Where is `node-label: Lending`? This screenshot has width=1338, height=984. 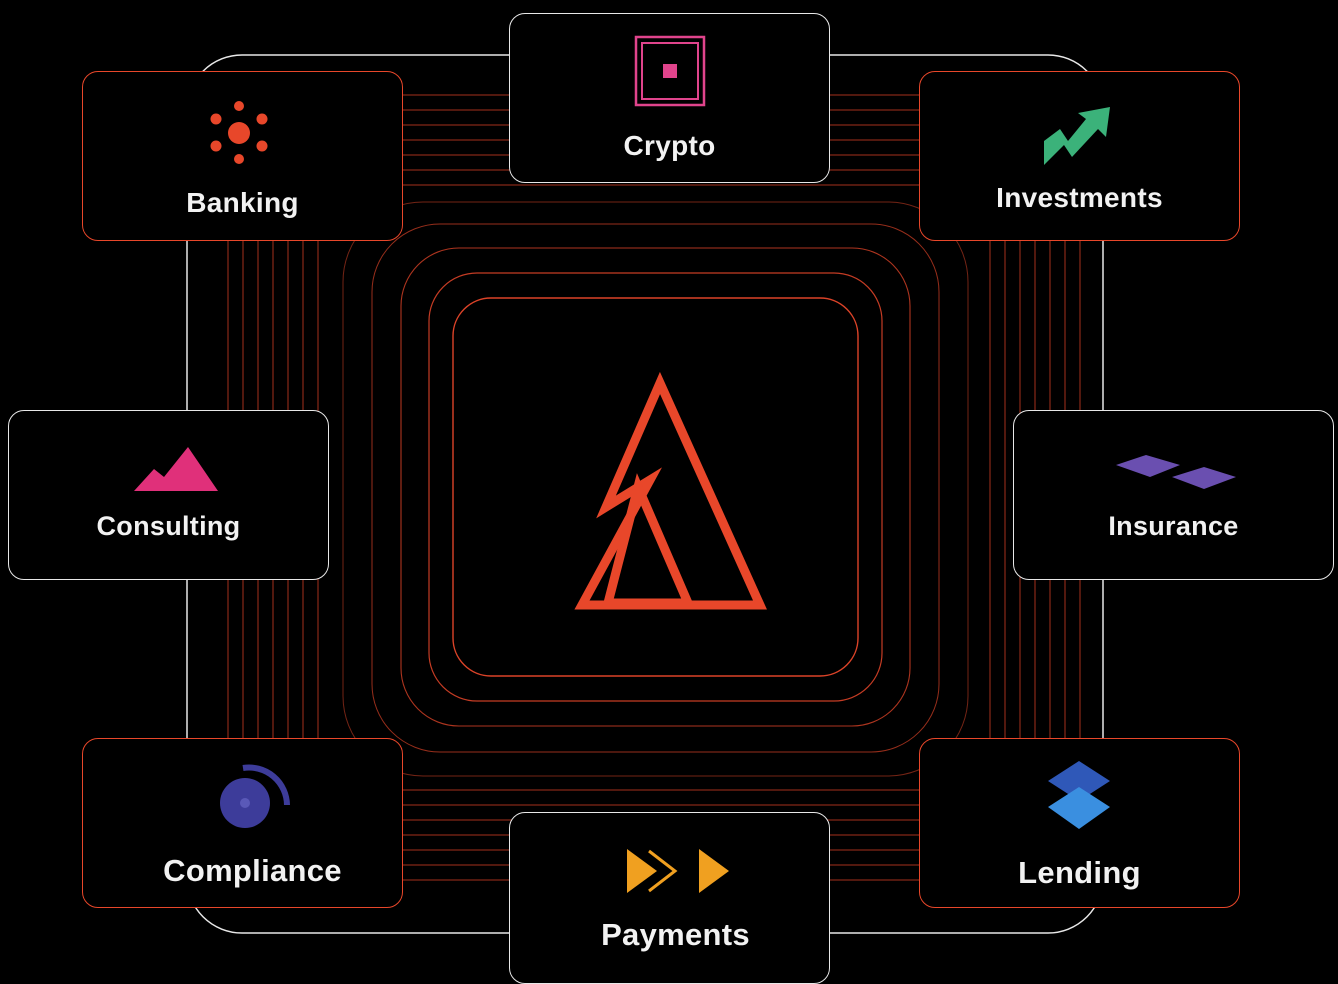 node-label: Lending is located at coordinates (1079, 872).